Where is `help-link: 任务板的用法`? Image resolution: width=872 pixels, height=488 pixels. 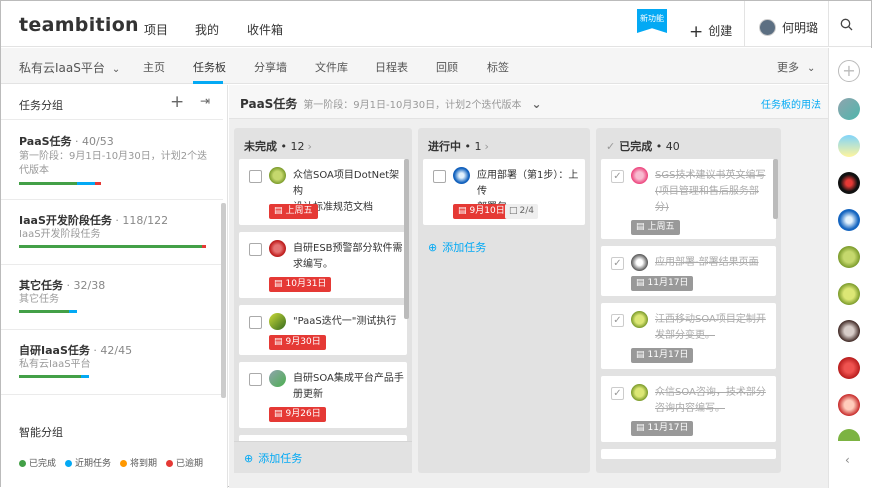 help-link: 任务板的用法 is located at coordinates (791, 103).